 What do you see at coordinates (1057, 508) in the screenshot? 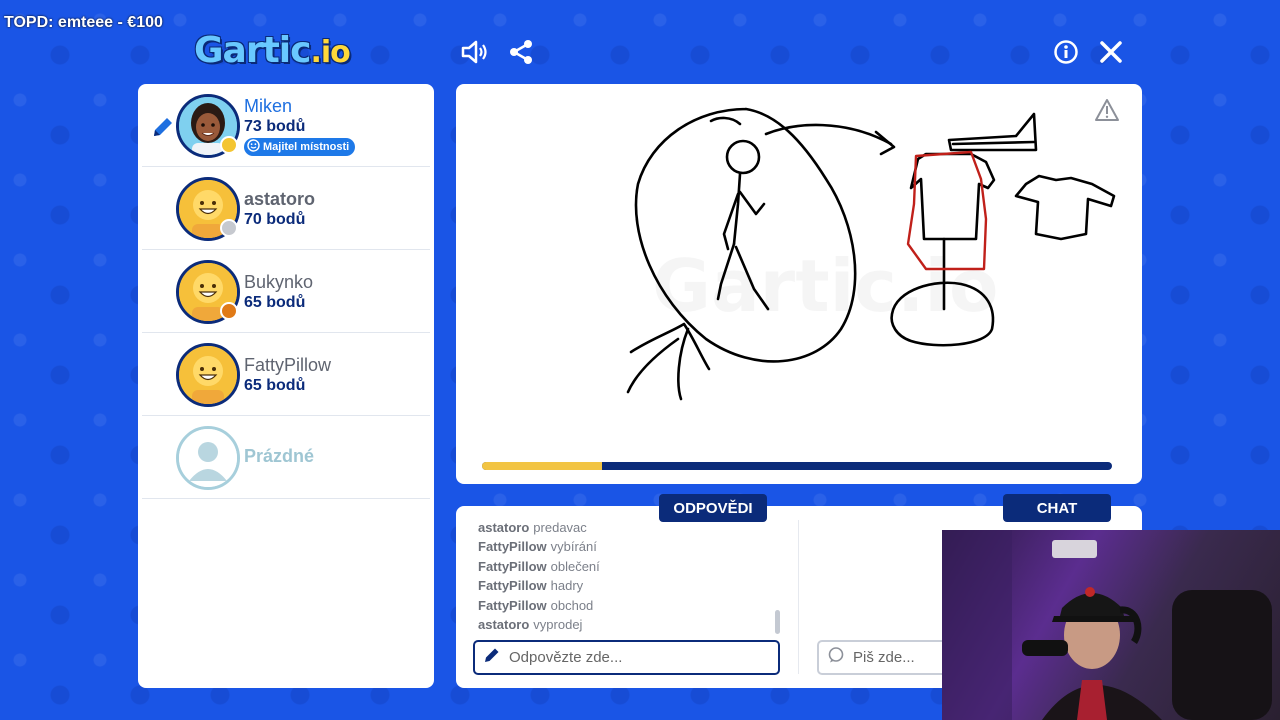
I see `tab-chat: CHAT` at bounding box center [1057, 508].